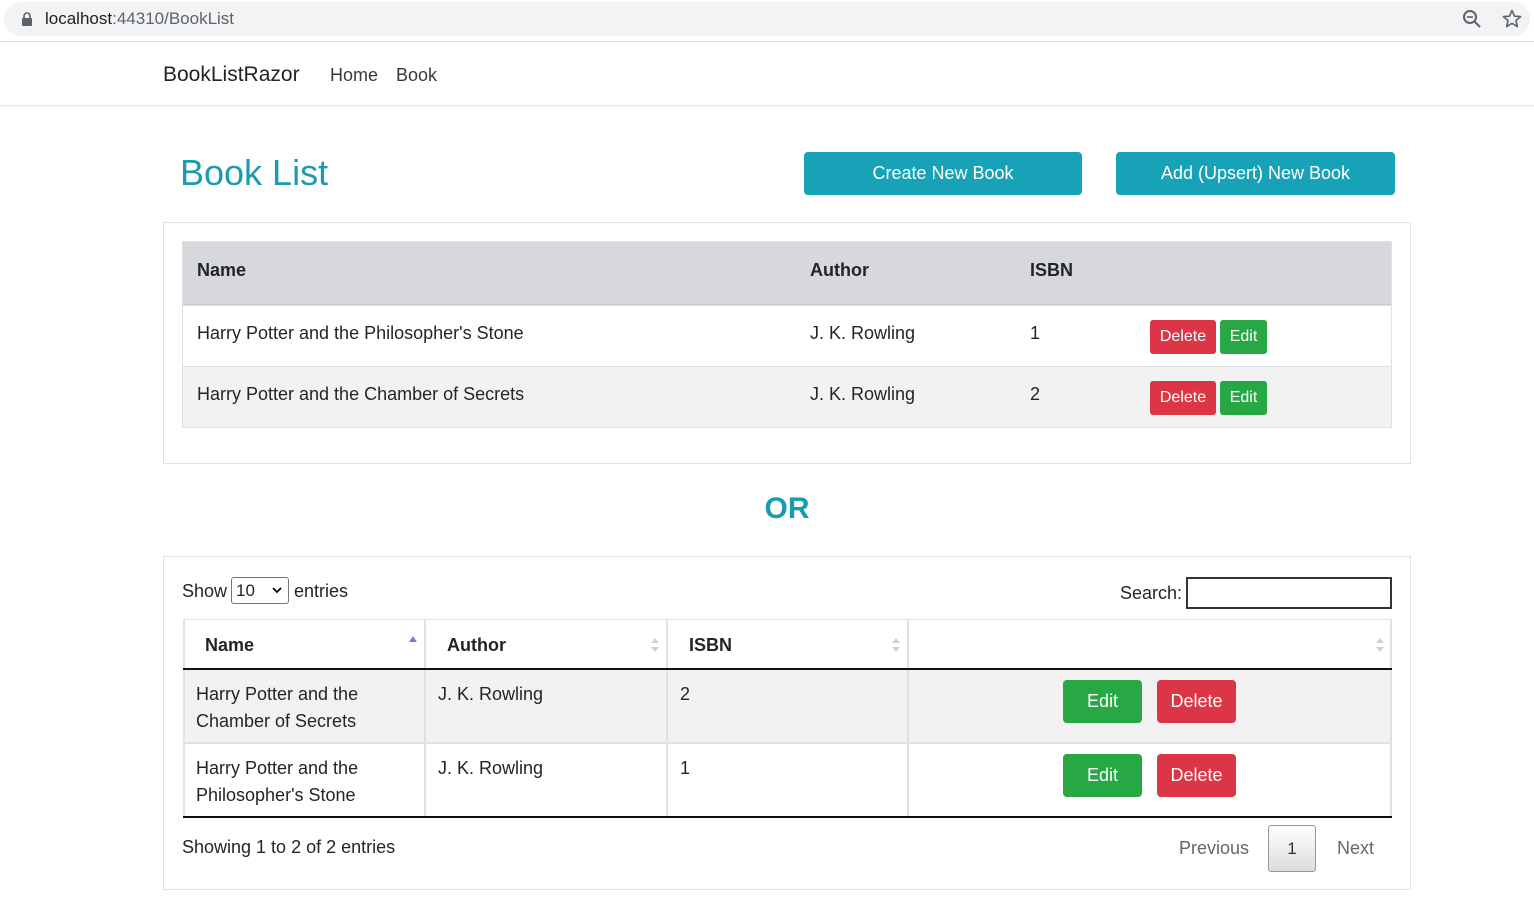 This screenshot has height=899, width=1534. I want to click on bookmark-star-icon, so click(1512, 19).